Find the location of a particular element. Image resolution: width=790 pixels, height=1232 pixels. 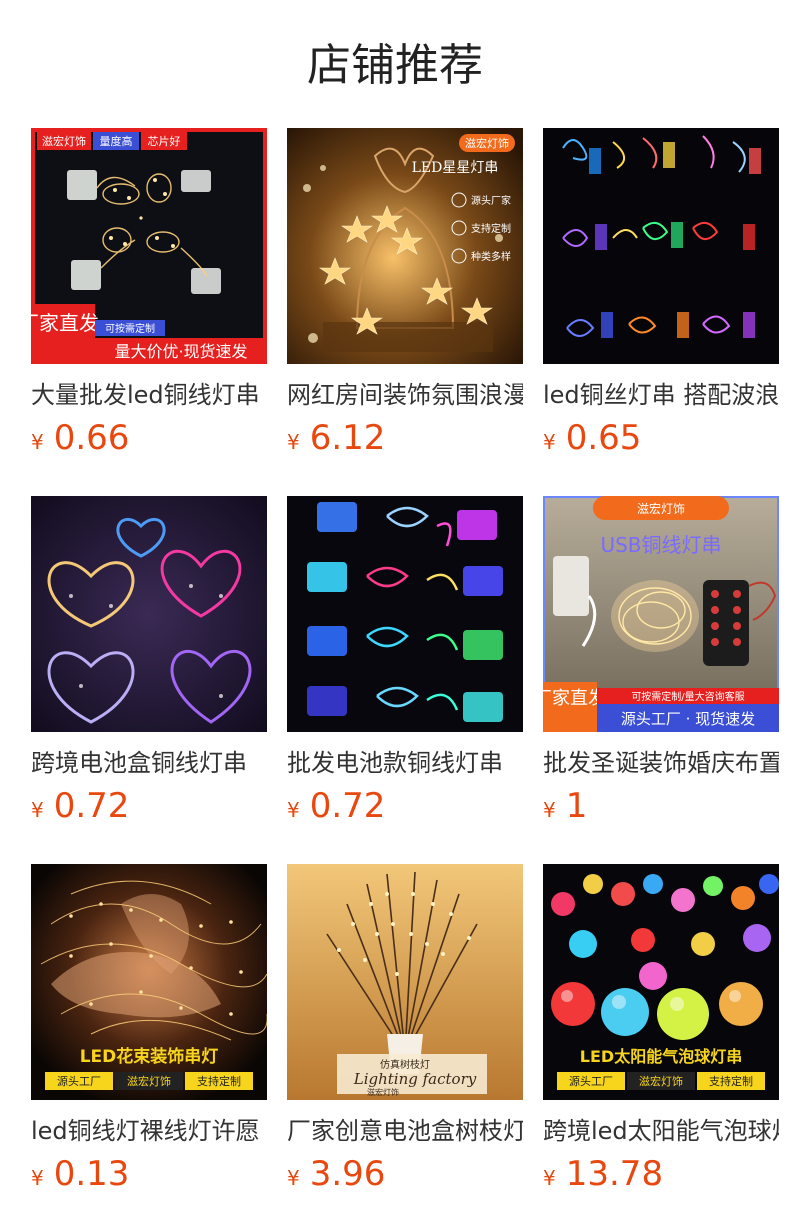

svg-text: 源头厂家 is located at coordinates (491, 200).